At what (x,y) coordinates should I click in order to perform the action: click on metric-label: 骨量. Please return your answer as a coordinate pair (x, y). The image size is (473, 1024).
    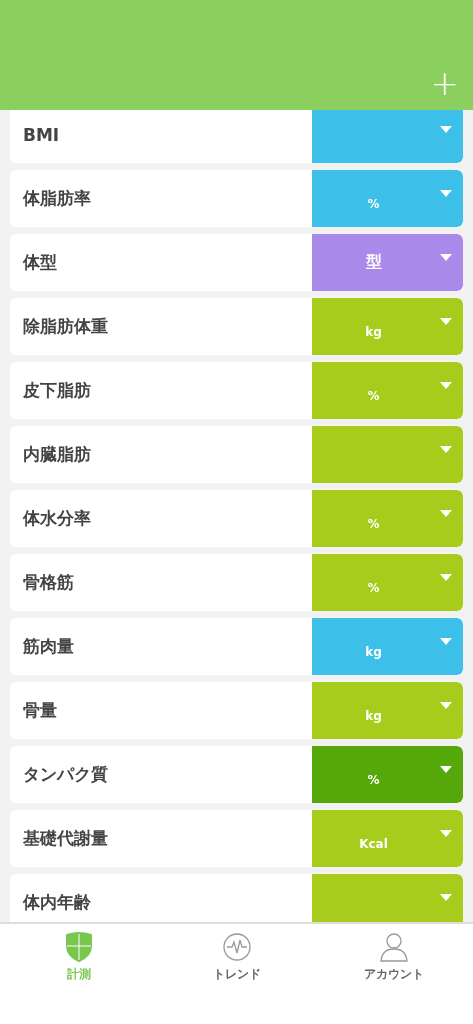
    Looking at the image, I should click on (161, 710).